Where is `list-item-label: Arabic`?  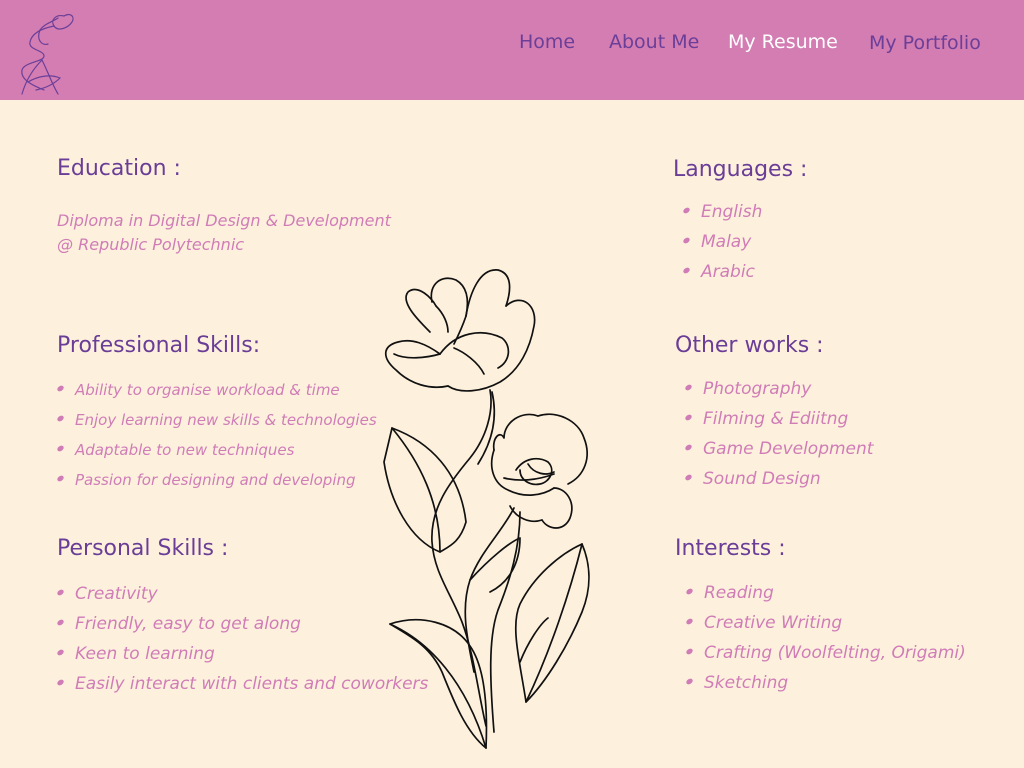
list-item-label: Arabic is located at coordinates (728, 272).